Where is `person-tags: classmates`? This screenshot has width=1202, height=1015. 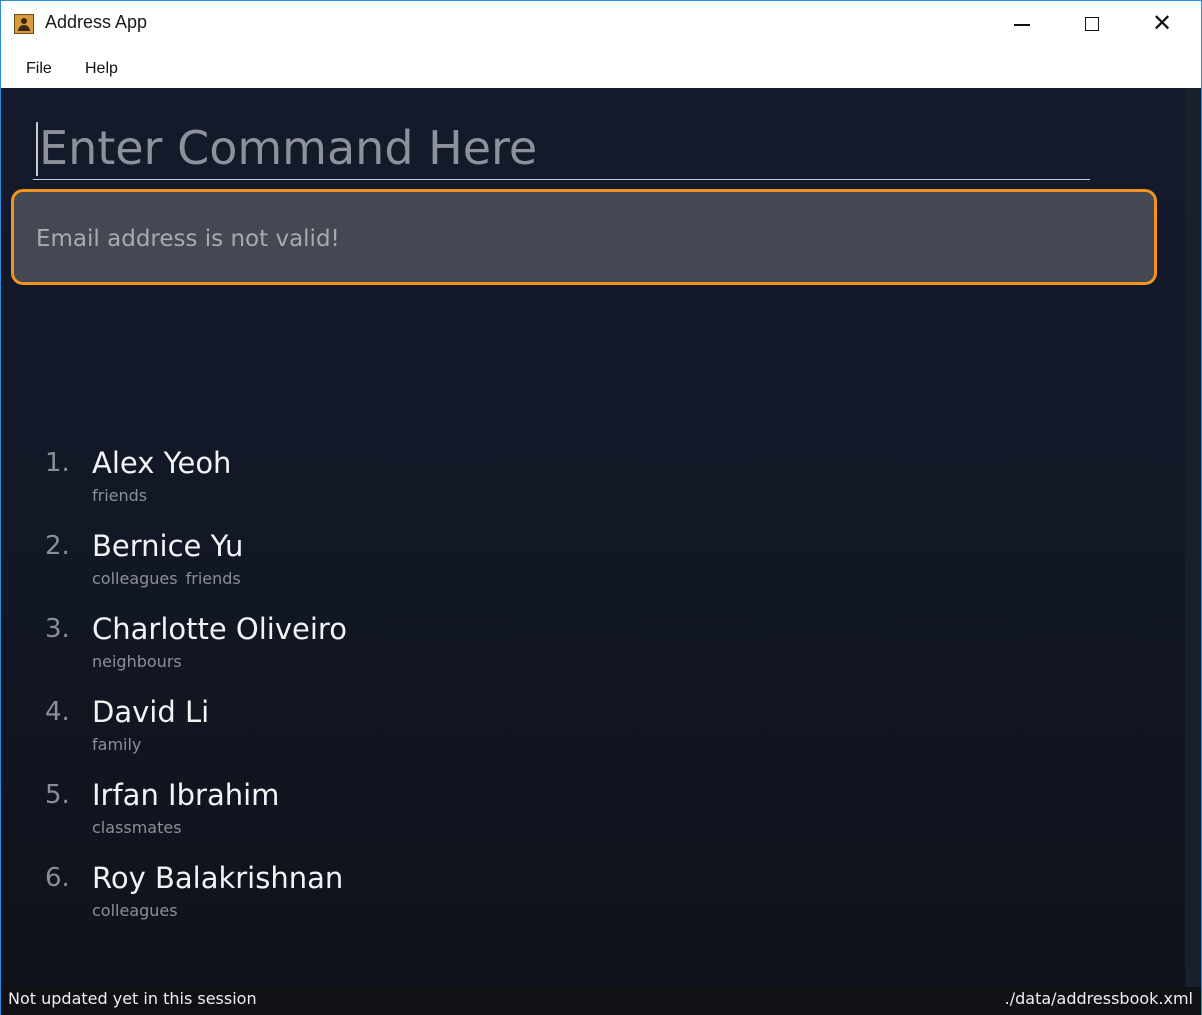
person-tags: classmates is located at coordinates (141, 827).